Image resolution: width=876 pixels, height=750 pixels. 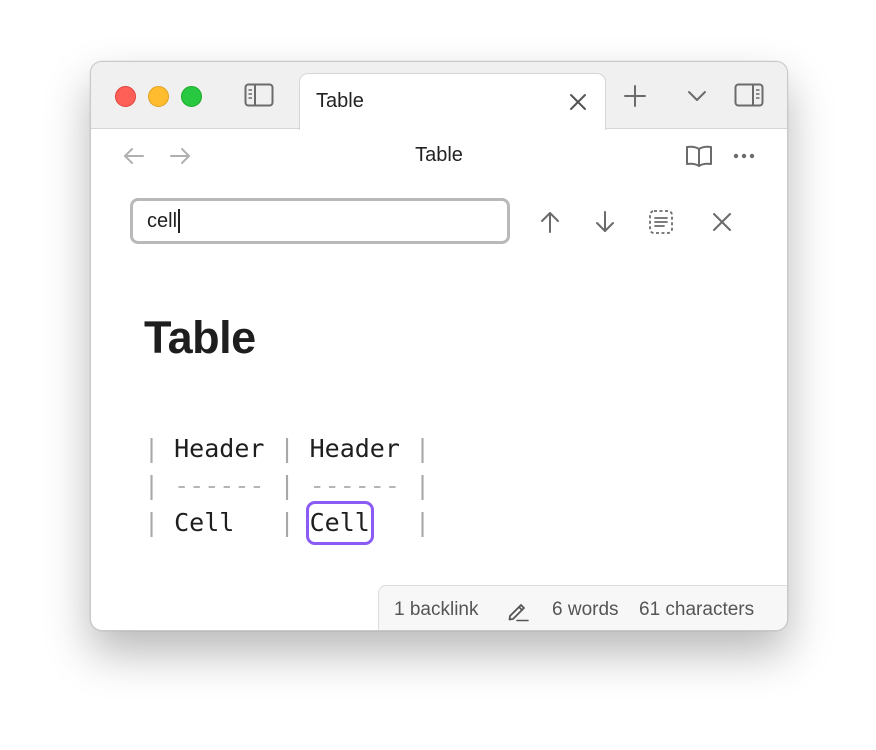 I want to click on word-count: 6 words, so click(x=585, y=609).